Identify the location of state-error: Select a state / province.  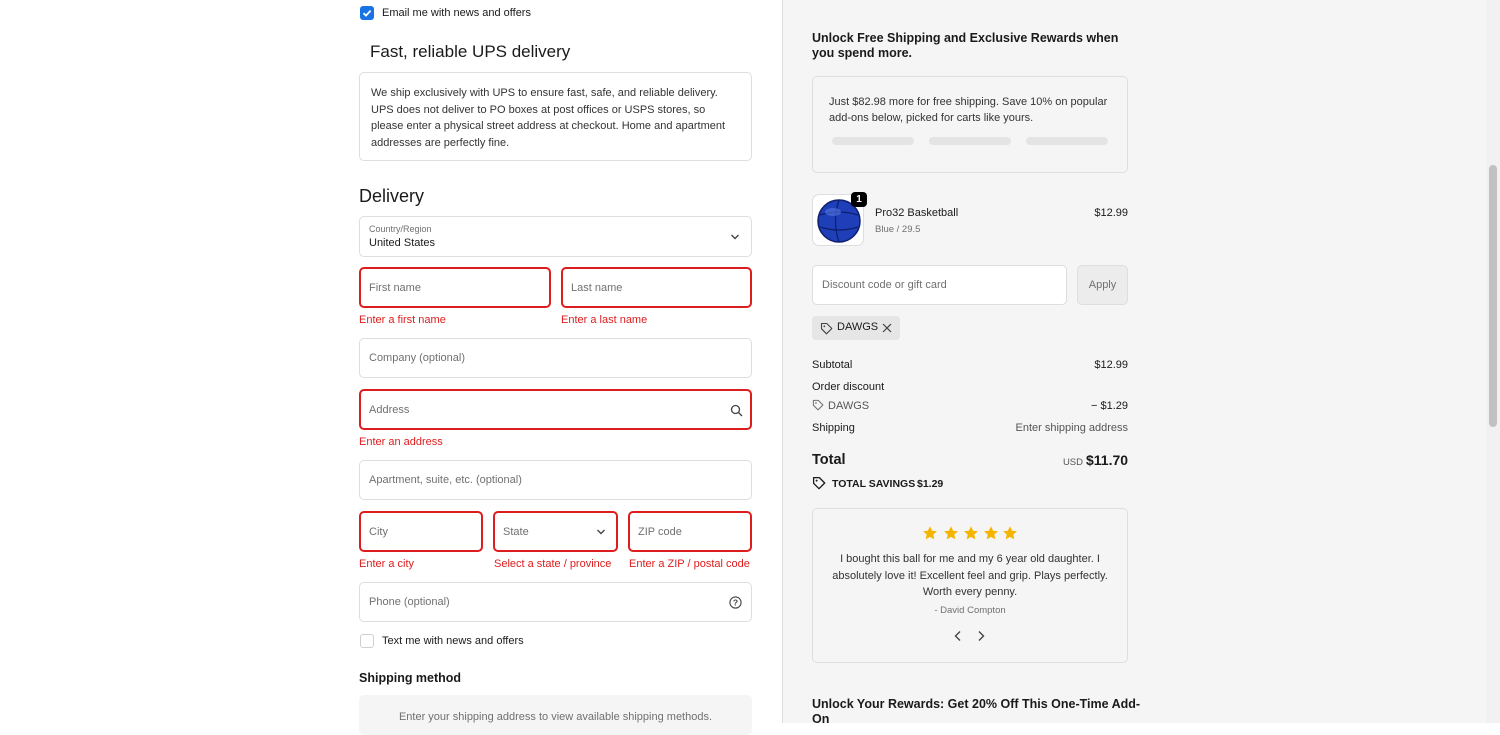
(553, 564).